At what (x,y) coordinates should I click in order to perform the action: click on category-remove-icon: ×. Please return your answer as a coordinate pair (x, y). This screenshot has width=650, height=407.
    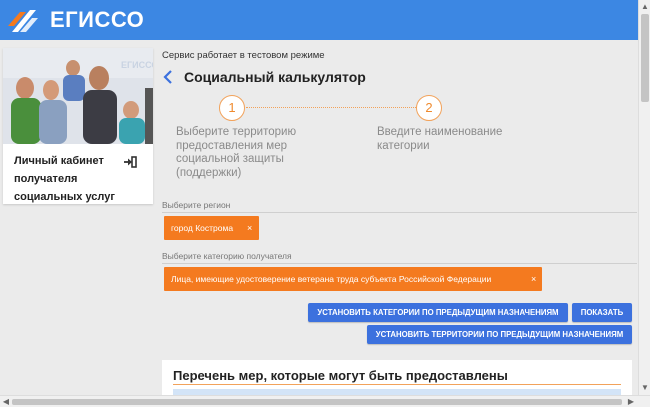
    Looking at the image, I should click on (533, 279).